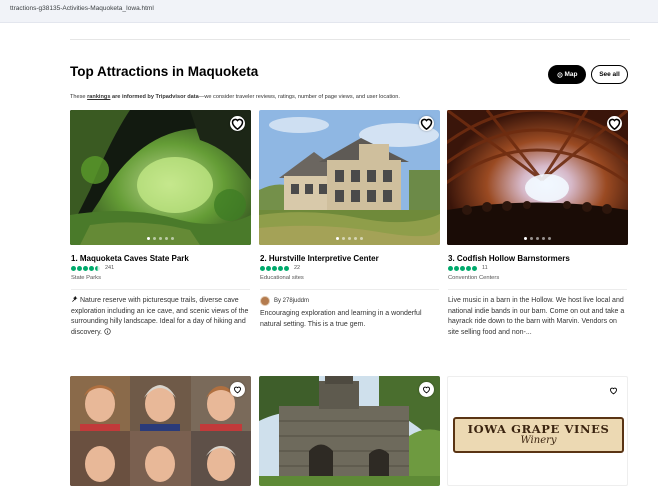 The image size is (658, 486). Describe the element at coordinates (130, 258) in the screenshot. I see `attraction-title: 1. Maquoketa Caves State Park` at that location.